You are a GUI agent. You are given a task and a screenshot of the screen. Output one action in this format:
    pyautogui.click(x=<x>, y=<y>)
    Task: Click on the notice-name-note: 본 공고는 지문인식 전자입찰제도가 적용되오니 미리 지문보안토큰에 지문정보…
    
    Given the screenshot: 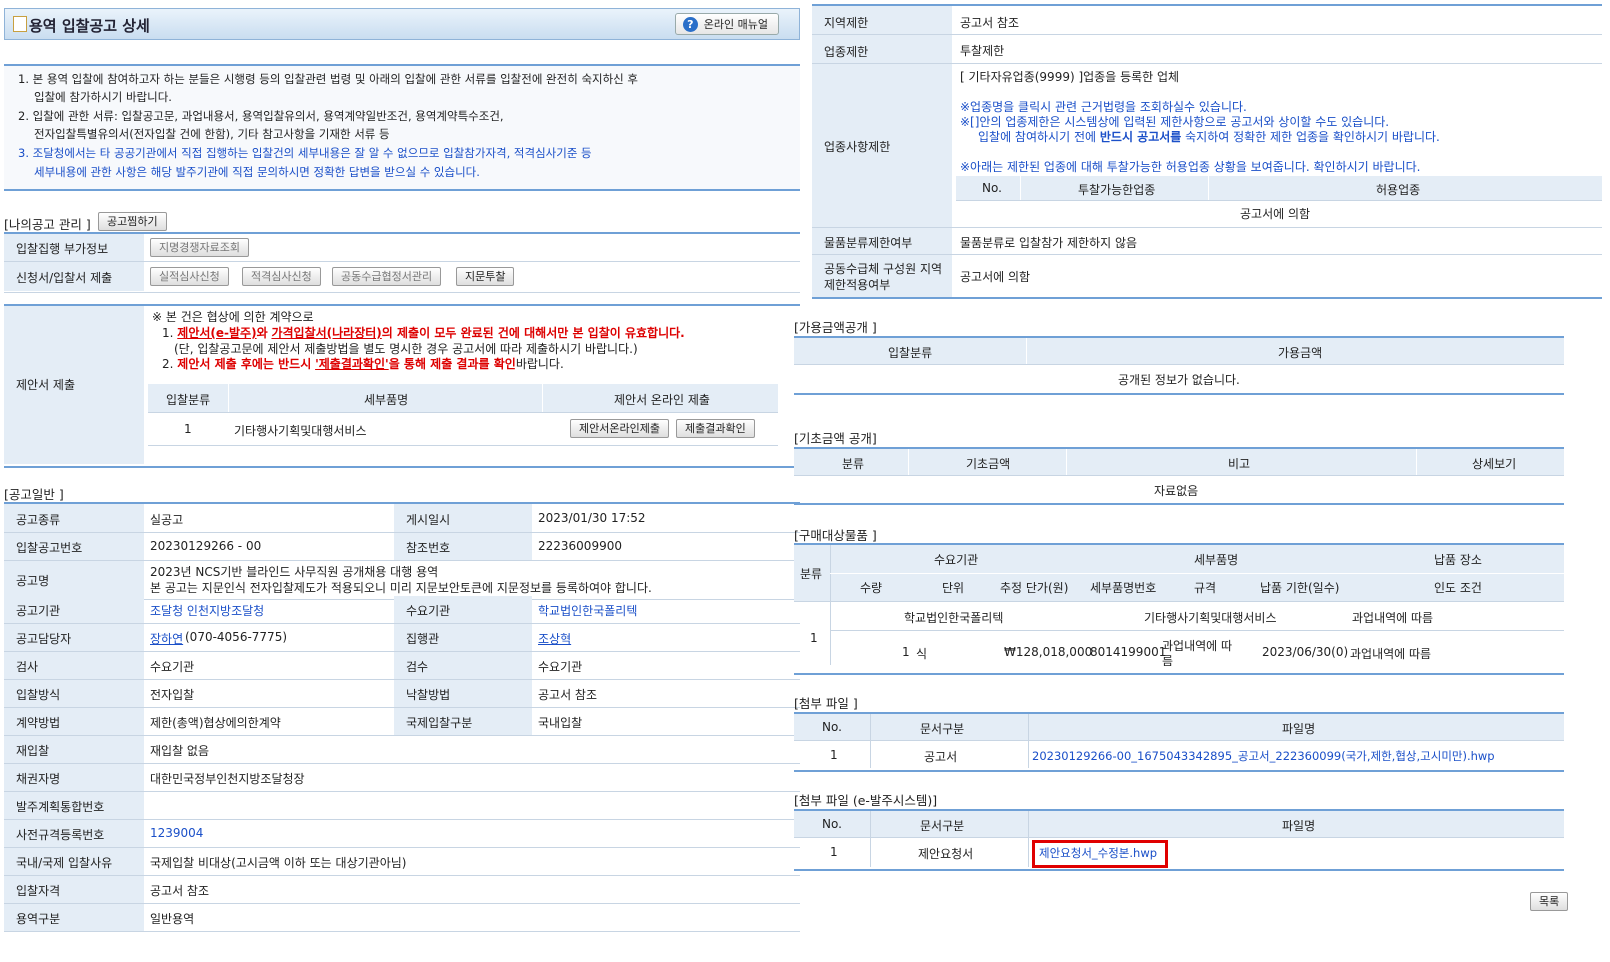 What is the action you would take?
    pyautogui.click(x=401, y=588)
    